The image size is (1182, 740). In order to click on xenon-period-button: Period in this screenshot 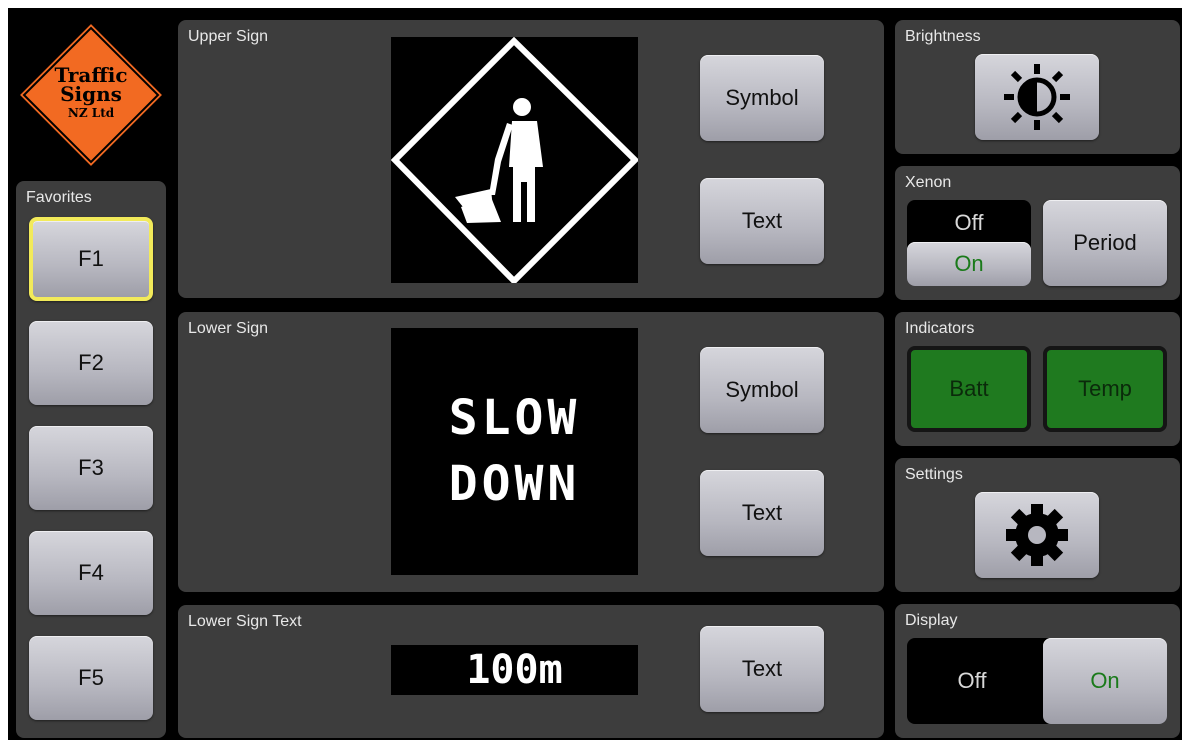, I will do `click(1105, 243)`.